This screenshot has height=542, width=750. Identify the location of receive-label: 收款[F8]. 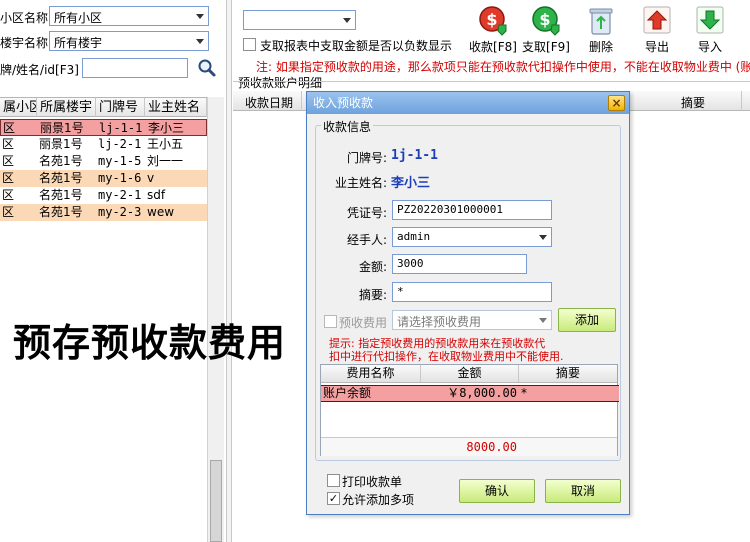
(493, 47).